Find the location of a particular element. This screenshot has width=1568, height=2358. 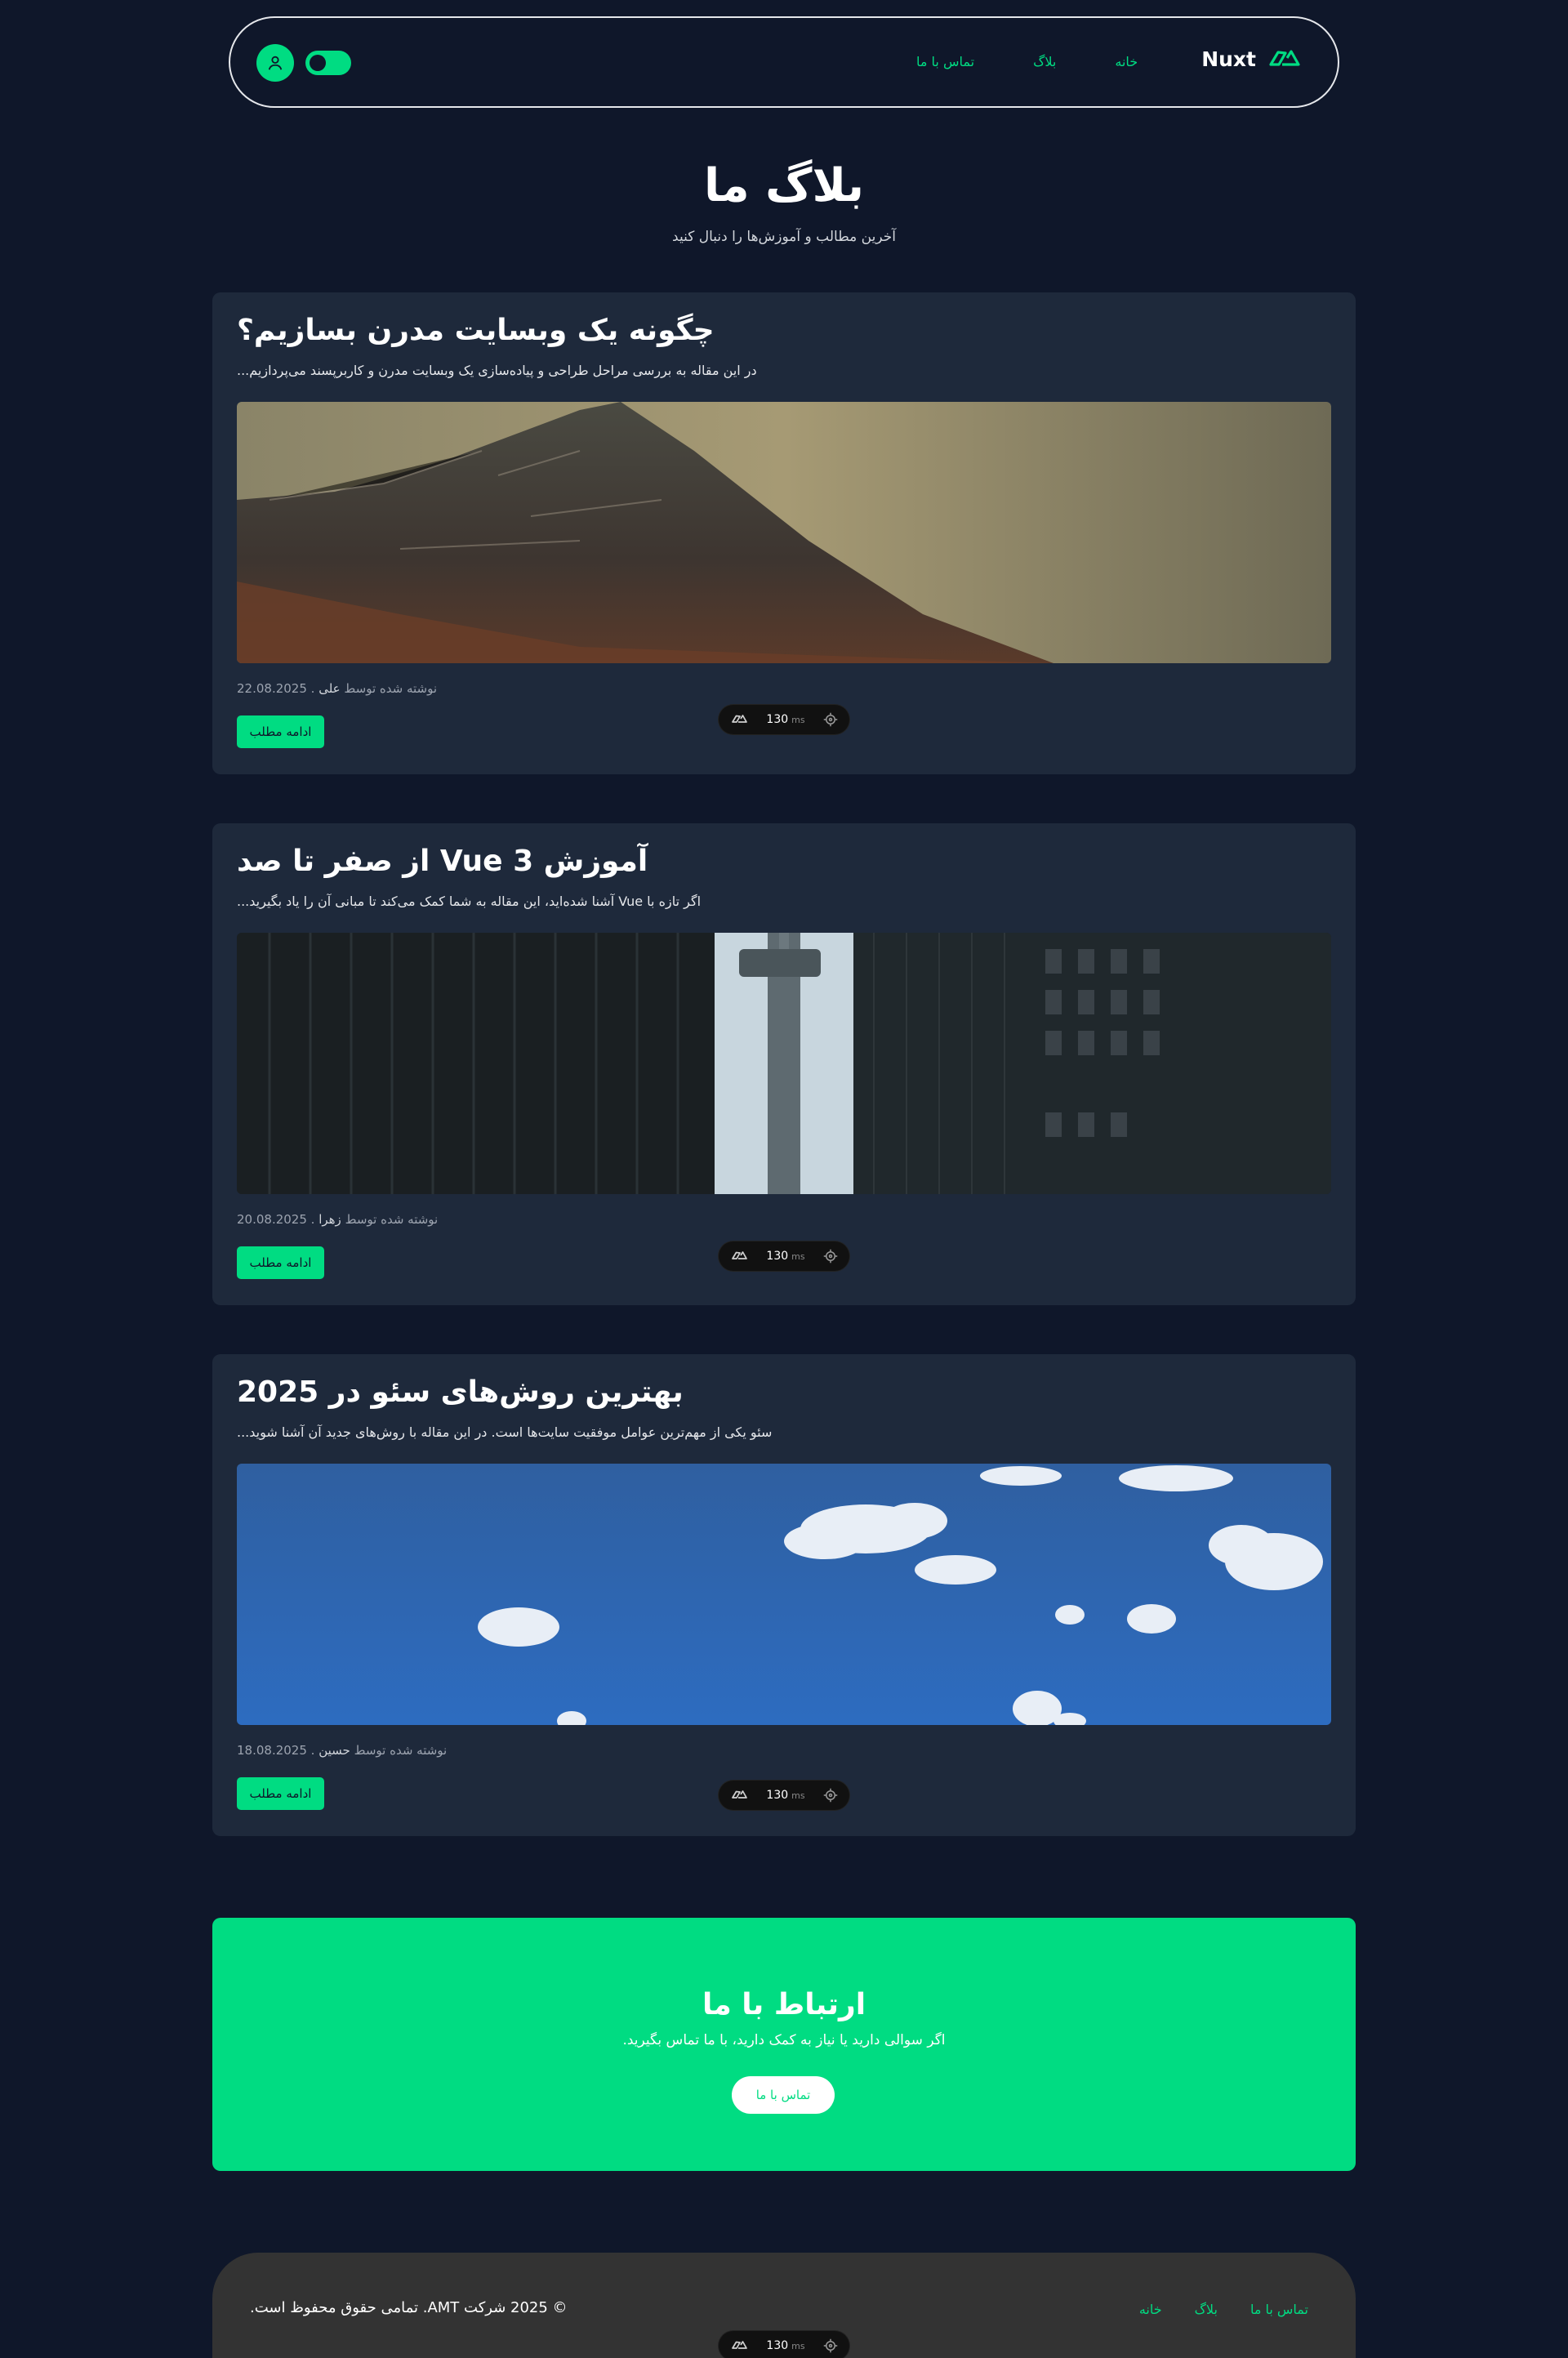

post-author: حسین is located at coordinates (334, 1750).